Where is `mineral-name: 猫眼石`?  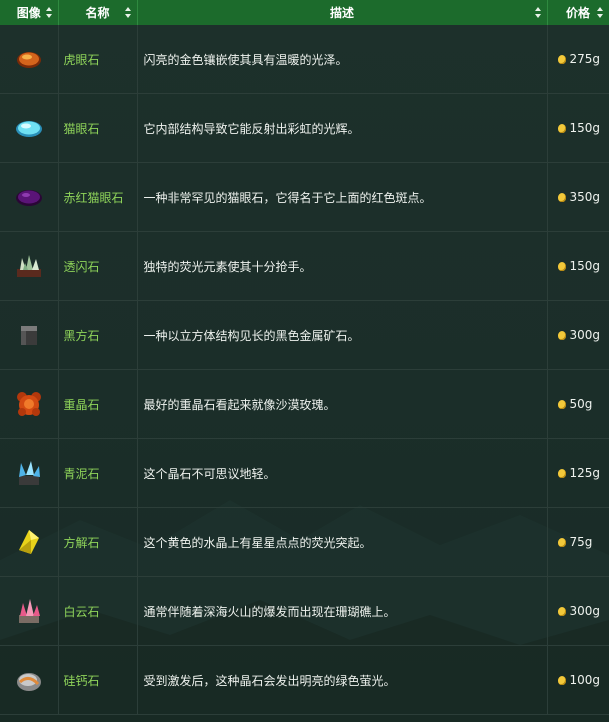
mineral-name: 猫眼石 is located at coordinates (98, 128).